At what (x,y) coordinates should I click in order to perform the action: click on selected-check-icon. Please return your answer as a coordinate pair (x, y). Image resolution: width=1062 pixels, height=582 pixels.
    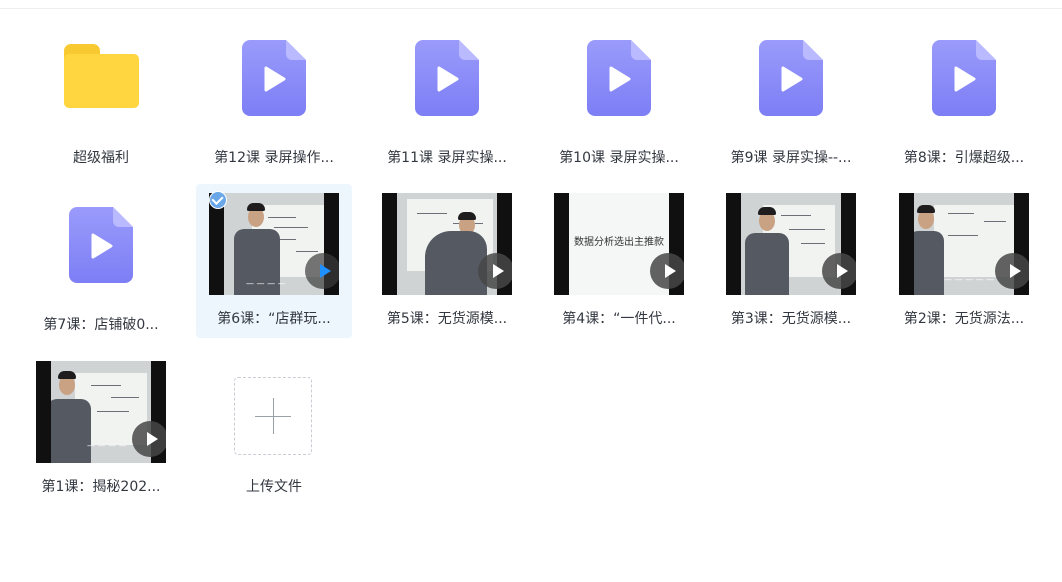
    Looking at the image, I should click on (218, 200).